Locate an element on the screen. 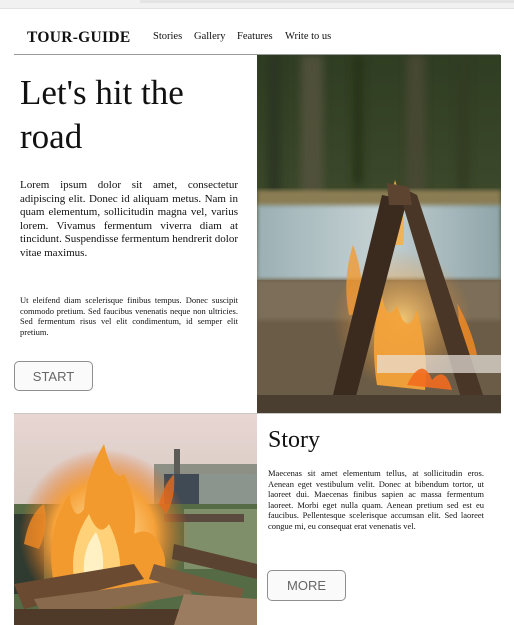  nav-link-features: Features is located at coordinates (255, 36).